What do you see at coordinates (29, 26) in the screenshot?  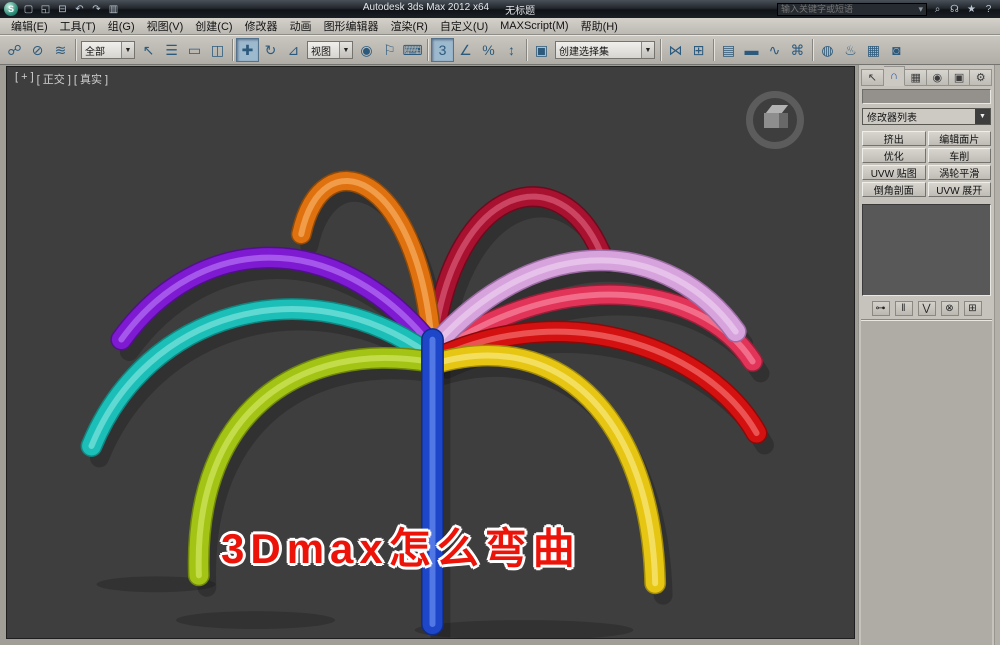 I see `menu-edit: 编辑(E)` at bounding box center [29, 26].